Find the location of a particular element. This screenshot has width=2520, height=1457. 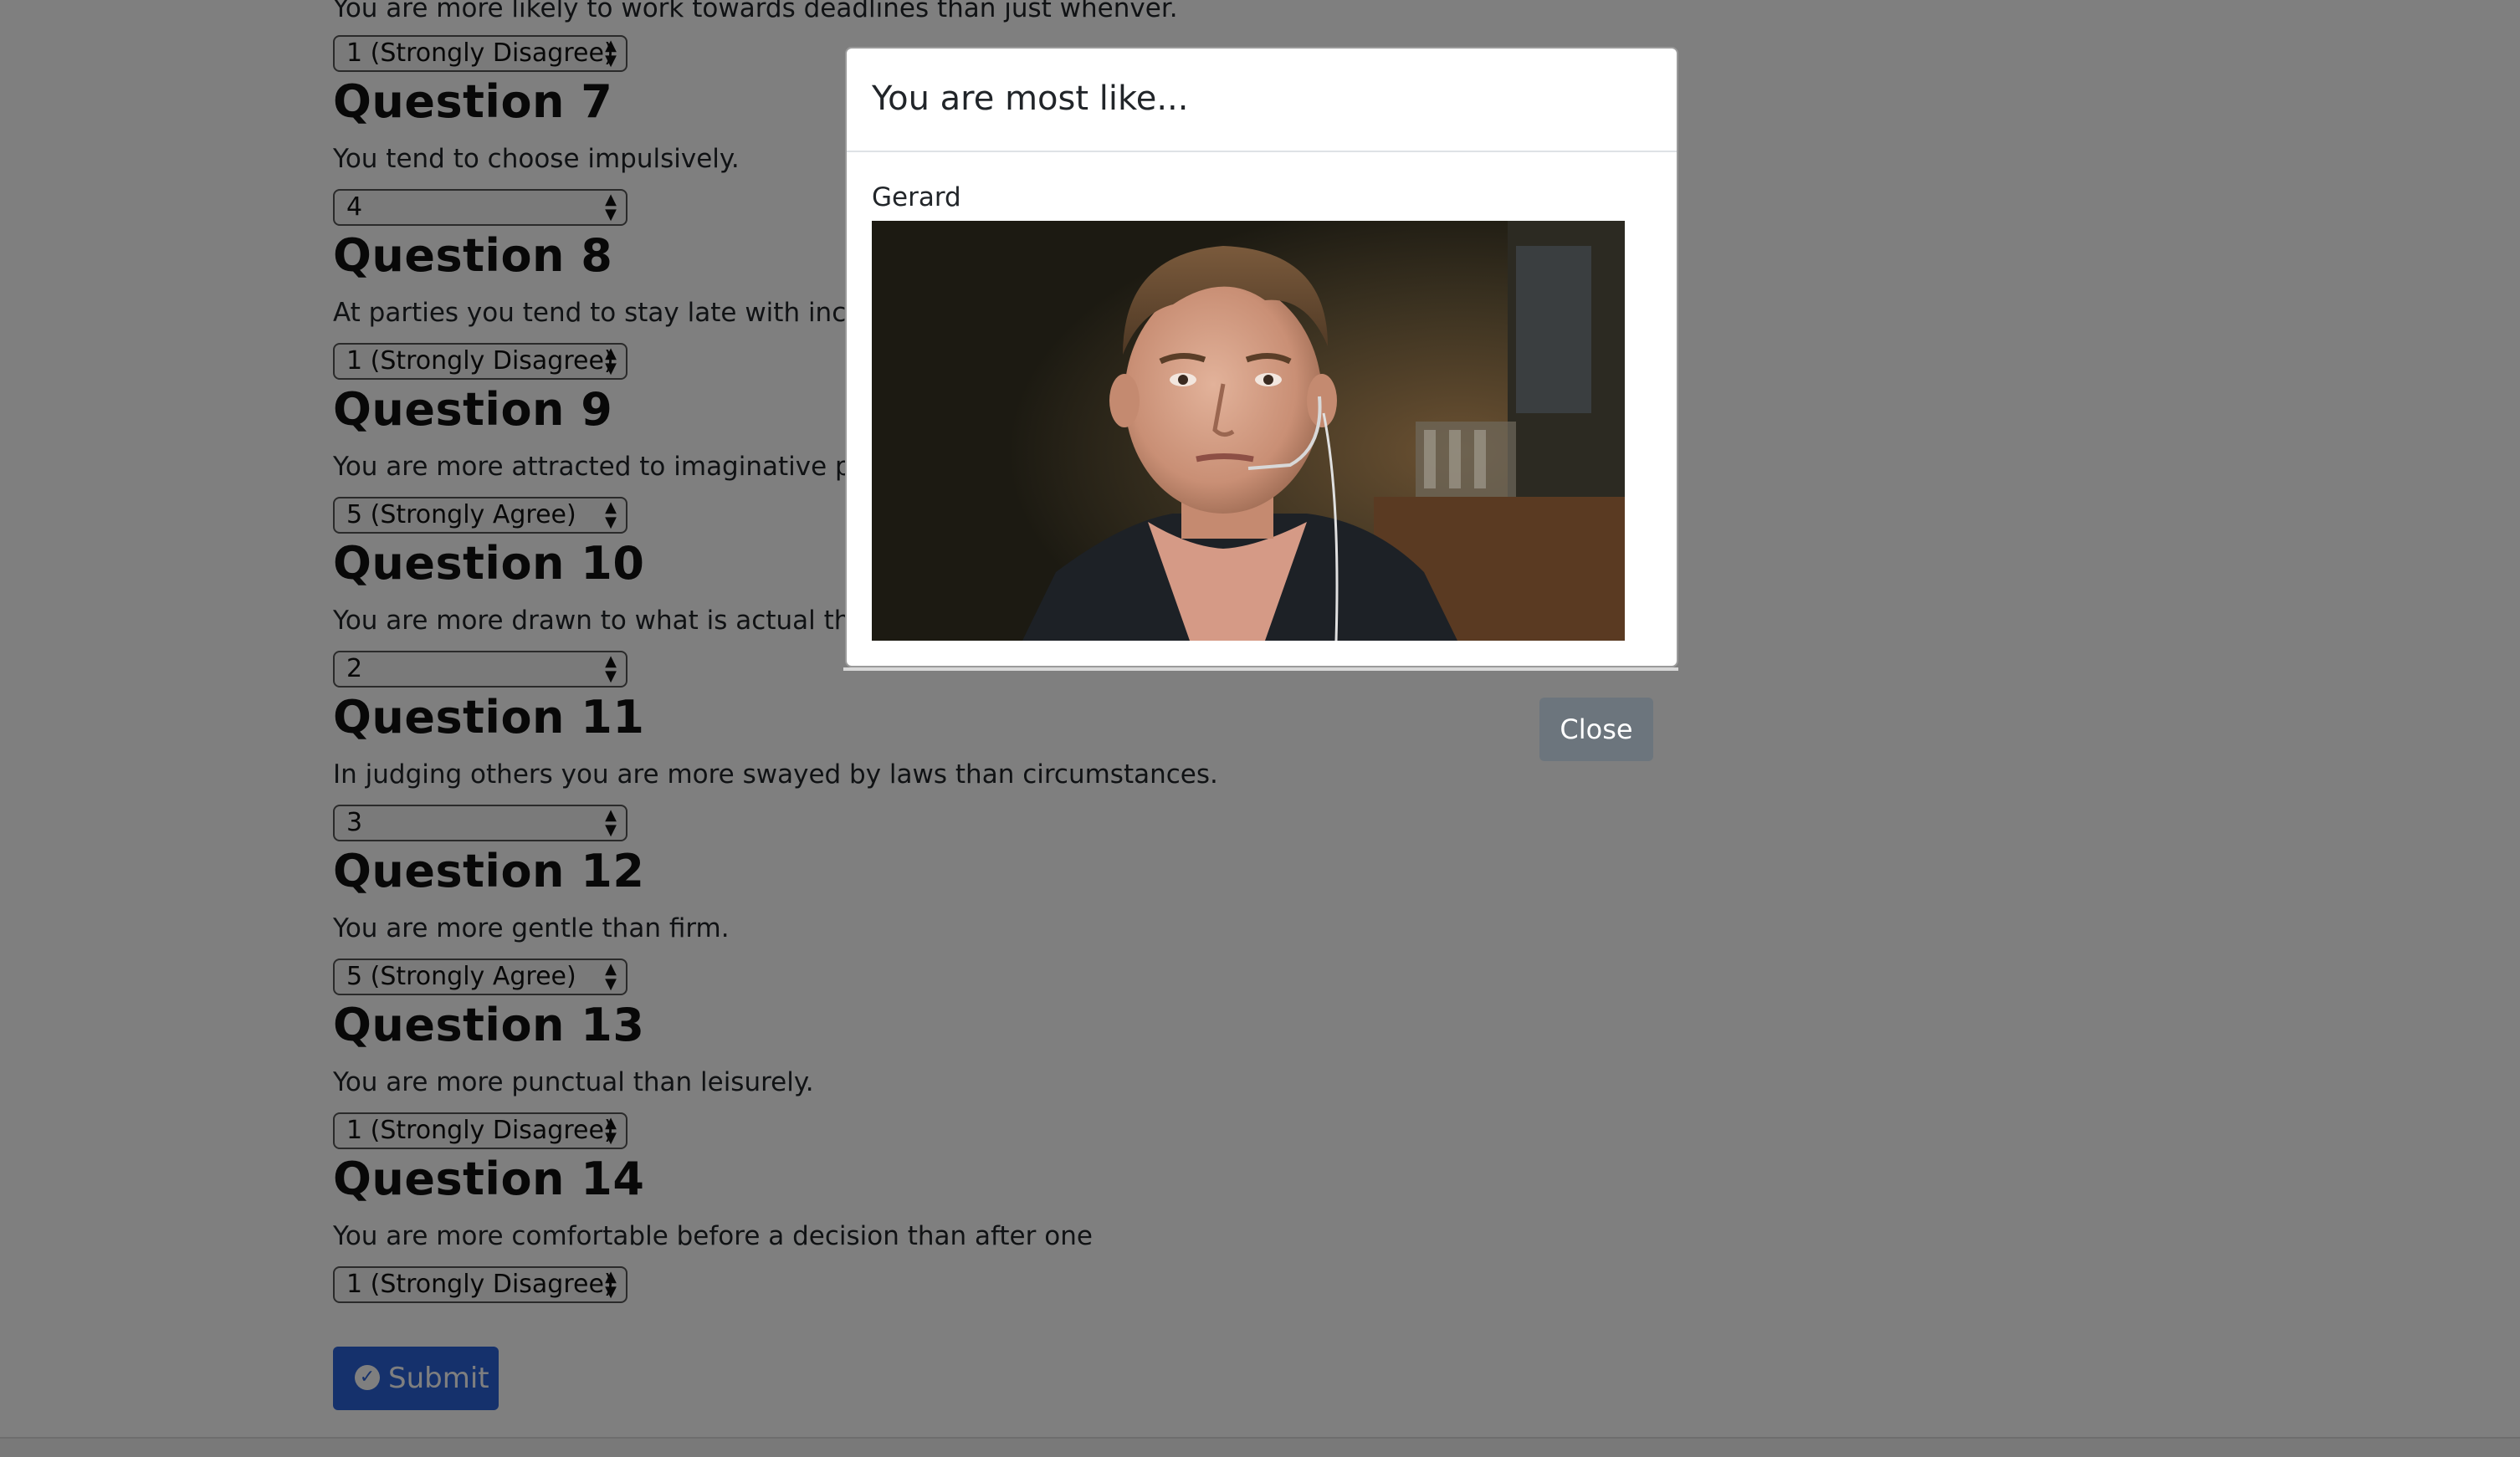

result-image is located at coordinates (1248, 431).